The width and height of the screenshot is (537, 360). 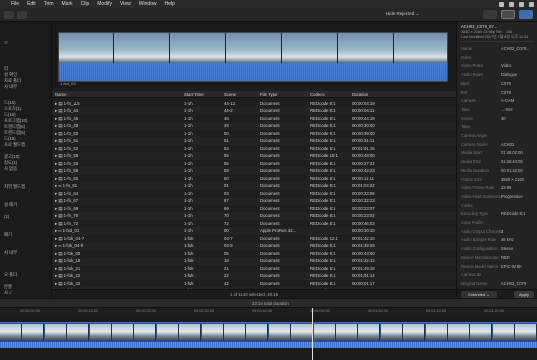 What do you see at coordinates (501, 4) in the screenshot?
I see `dropbox-icon` at bounding box center [501, 4].